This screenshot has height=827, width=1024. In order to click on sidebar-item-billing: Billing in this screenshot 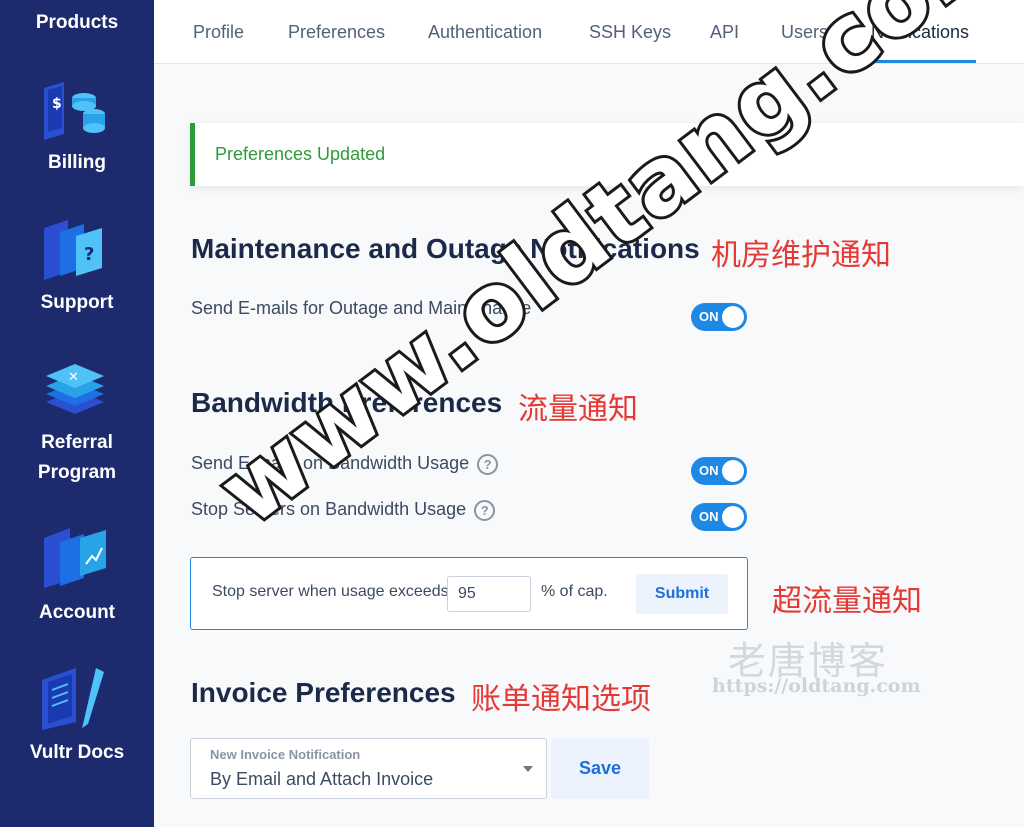, I will do `click(77, 163)`.